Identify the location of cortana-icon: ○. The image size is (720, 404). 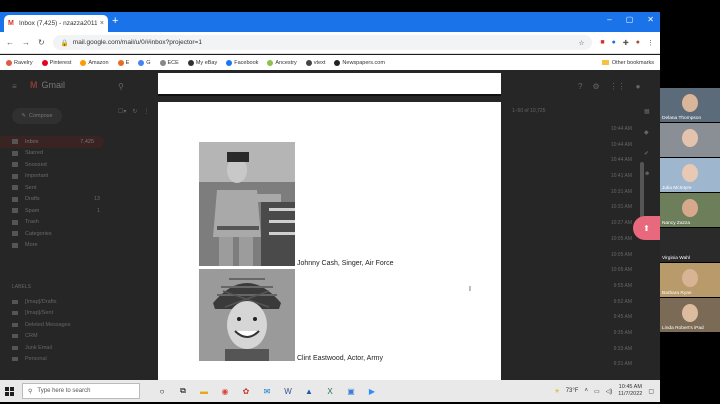
(162, 391).